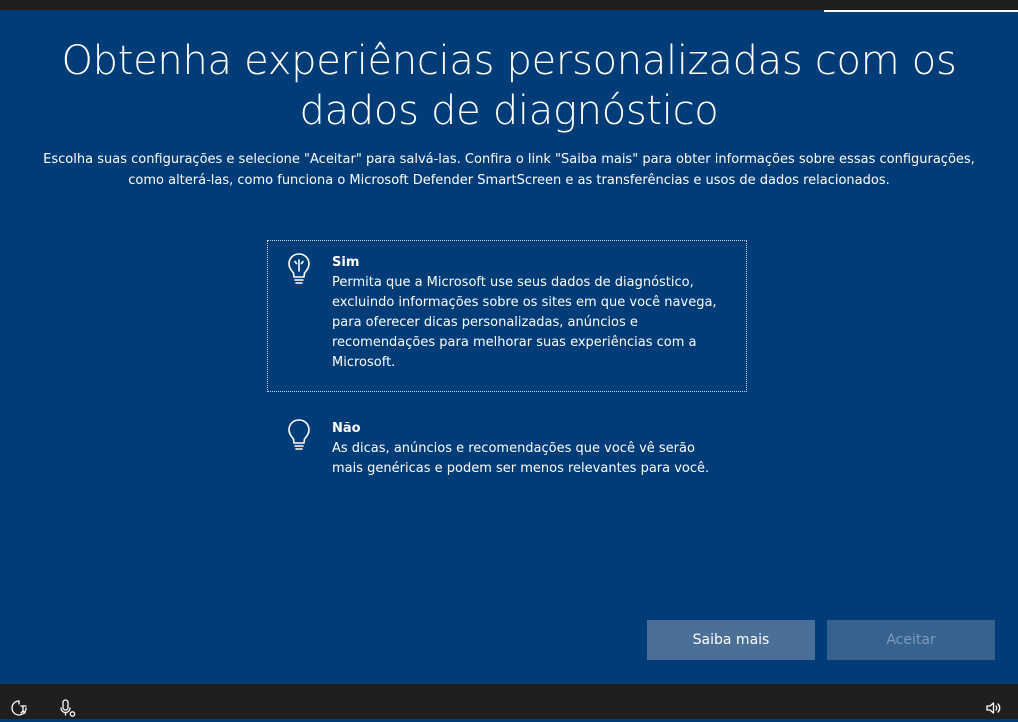 The width and height of the screenshot is (1018, 722). What do you see at coordinates (509, 701) in the screenshot?
I see `taskbar` at bounding box center [509, 701].